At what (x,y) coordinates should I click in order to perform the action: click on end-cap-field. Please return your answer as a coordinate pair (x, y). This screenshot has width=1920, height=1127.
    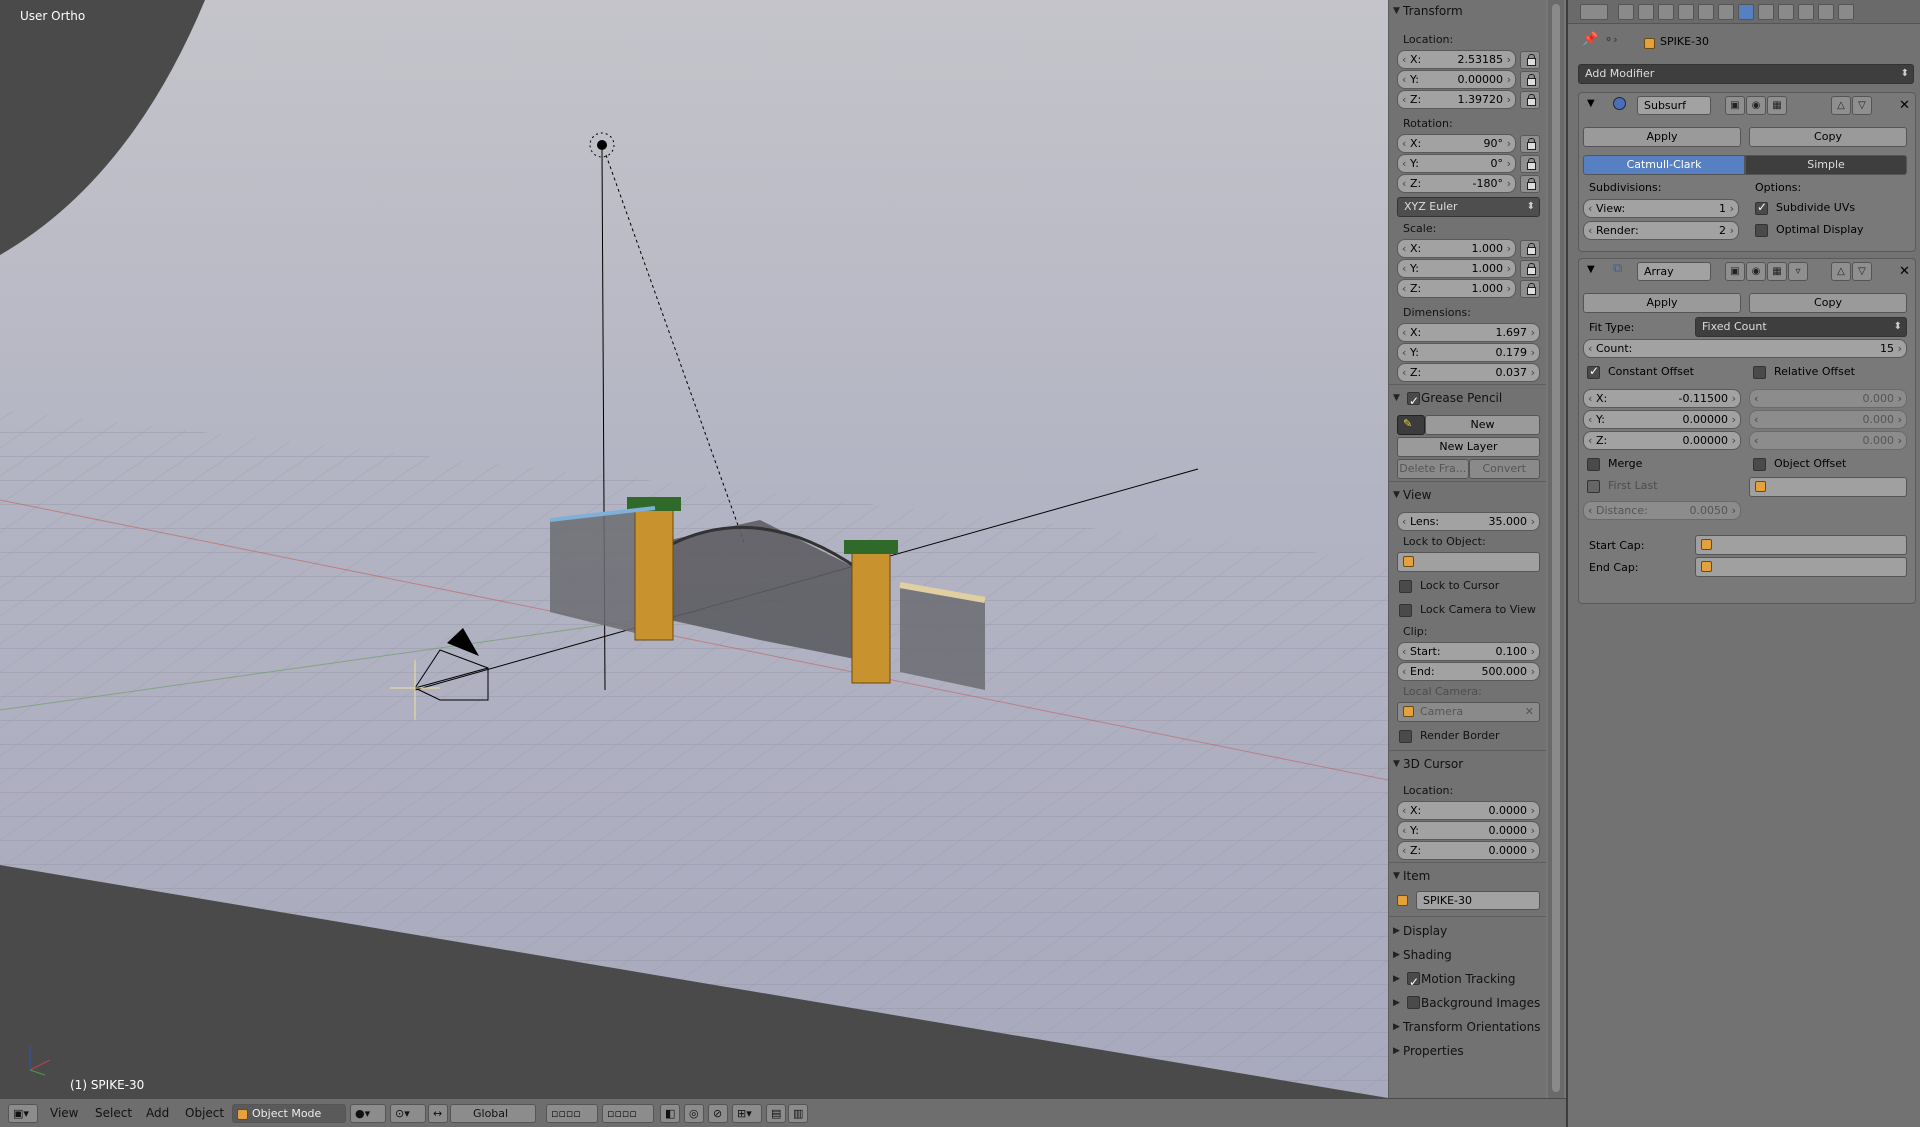
    Looking at the image, I should click on (1801, 567).